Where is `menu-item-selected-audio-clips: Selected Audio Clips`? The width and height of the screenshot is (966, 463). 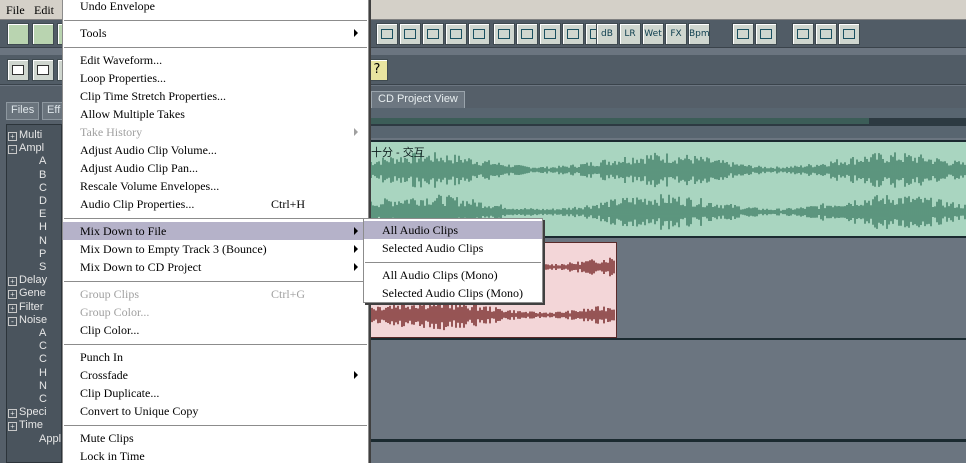
menu-item-selected-audio-clips: Selected Audio Clips is located at coordinates (453, 248).